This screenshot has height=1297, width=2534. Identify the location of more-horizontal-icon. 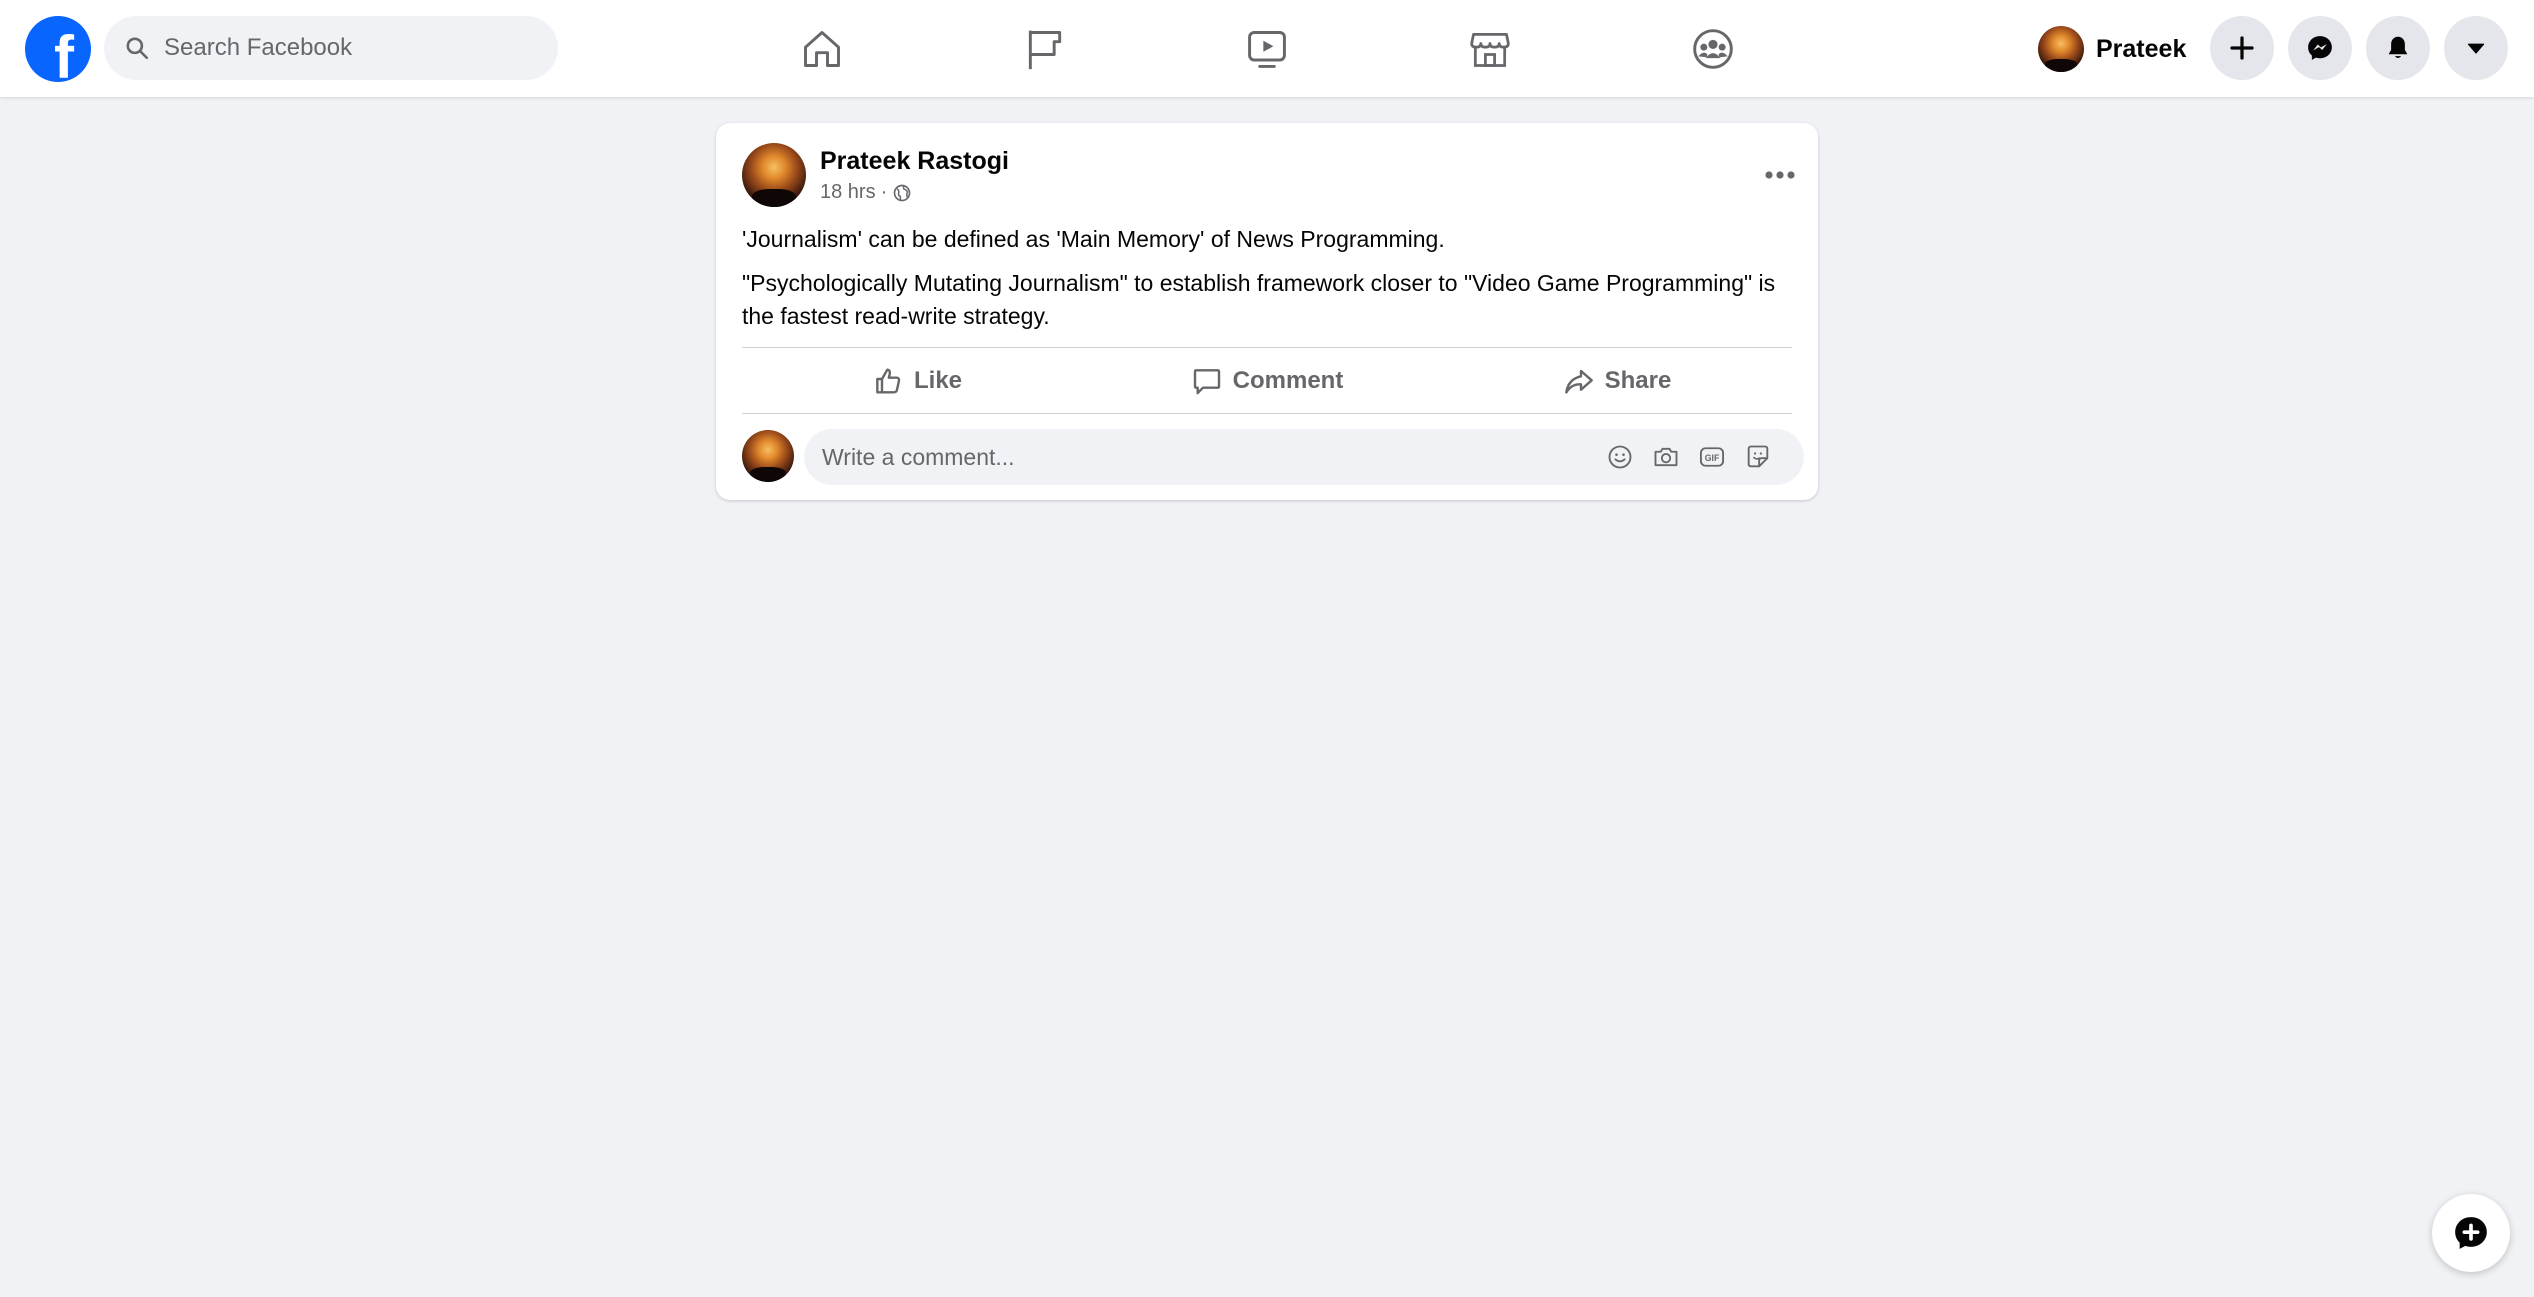
(1780, 175).